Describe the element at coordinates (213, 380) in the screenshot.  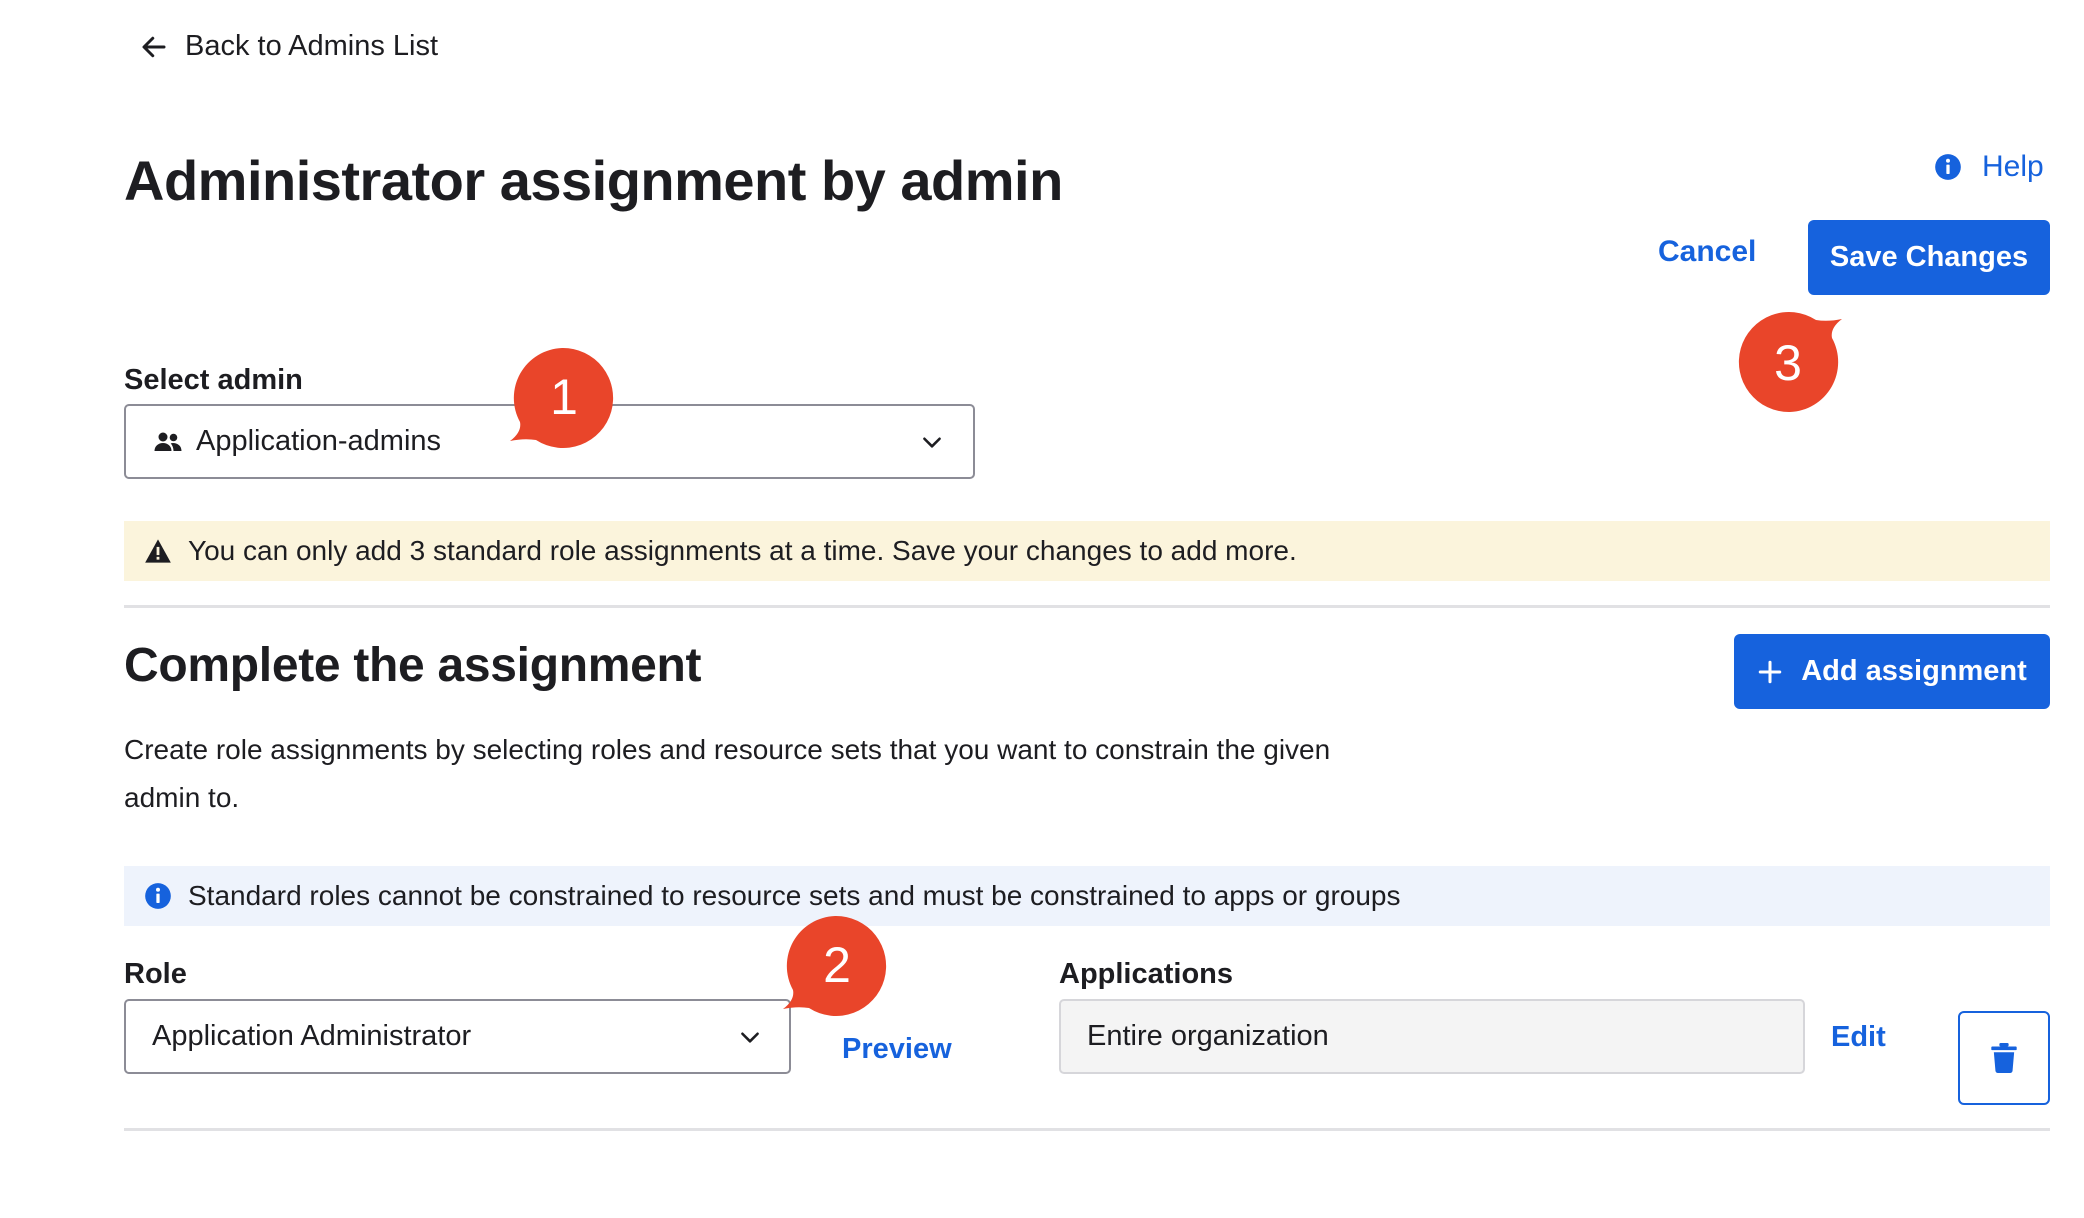
I see `select-admin-label: Select admin` at that location.